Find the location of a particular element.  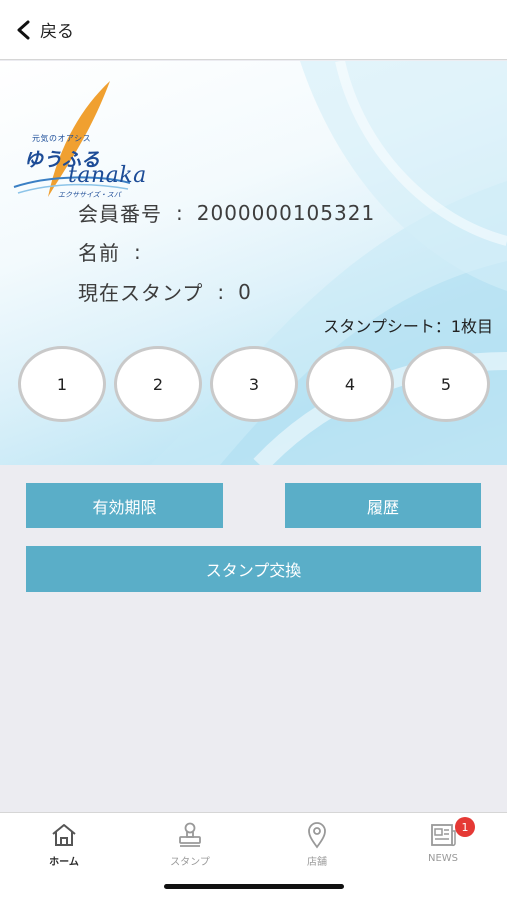

member-number-row: 会員番号 : 2000000105321 is located at coordinates (226, 212).